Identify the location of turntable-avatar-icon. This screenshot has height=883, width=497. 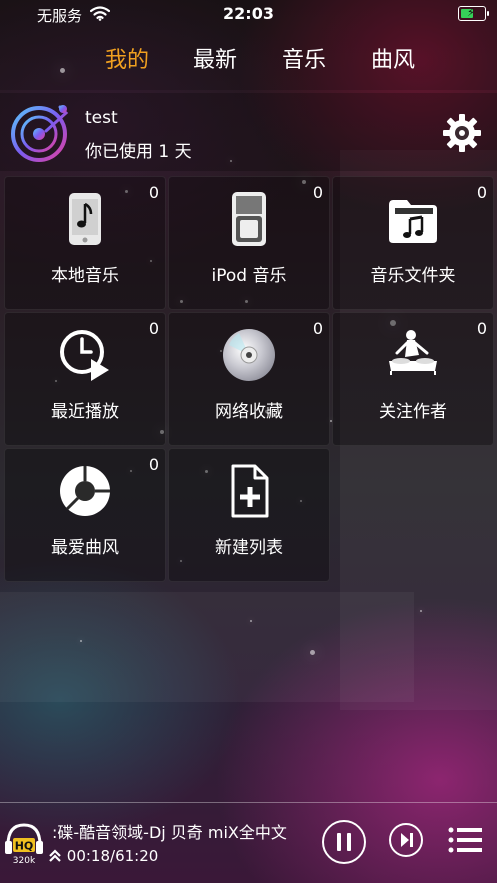
(41, 132).